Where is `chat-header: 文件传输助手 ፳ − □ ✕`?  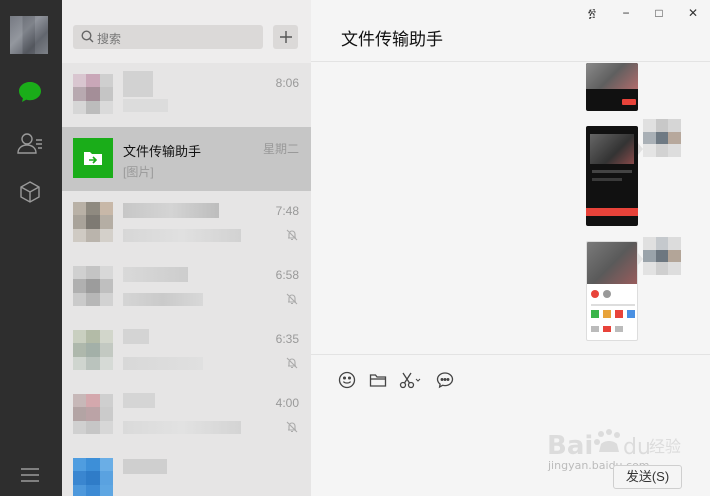 chat-header: 文件传输助手 ፳ − □ ✕ is located at coordinates (510, 31).